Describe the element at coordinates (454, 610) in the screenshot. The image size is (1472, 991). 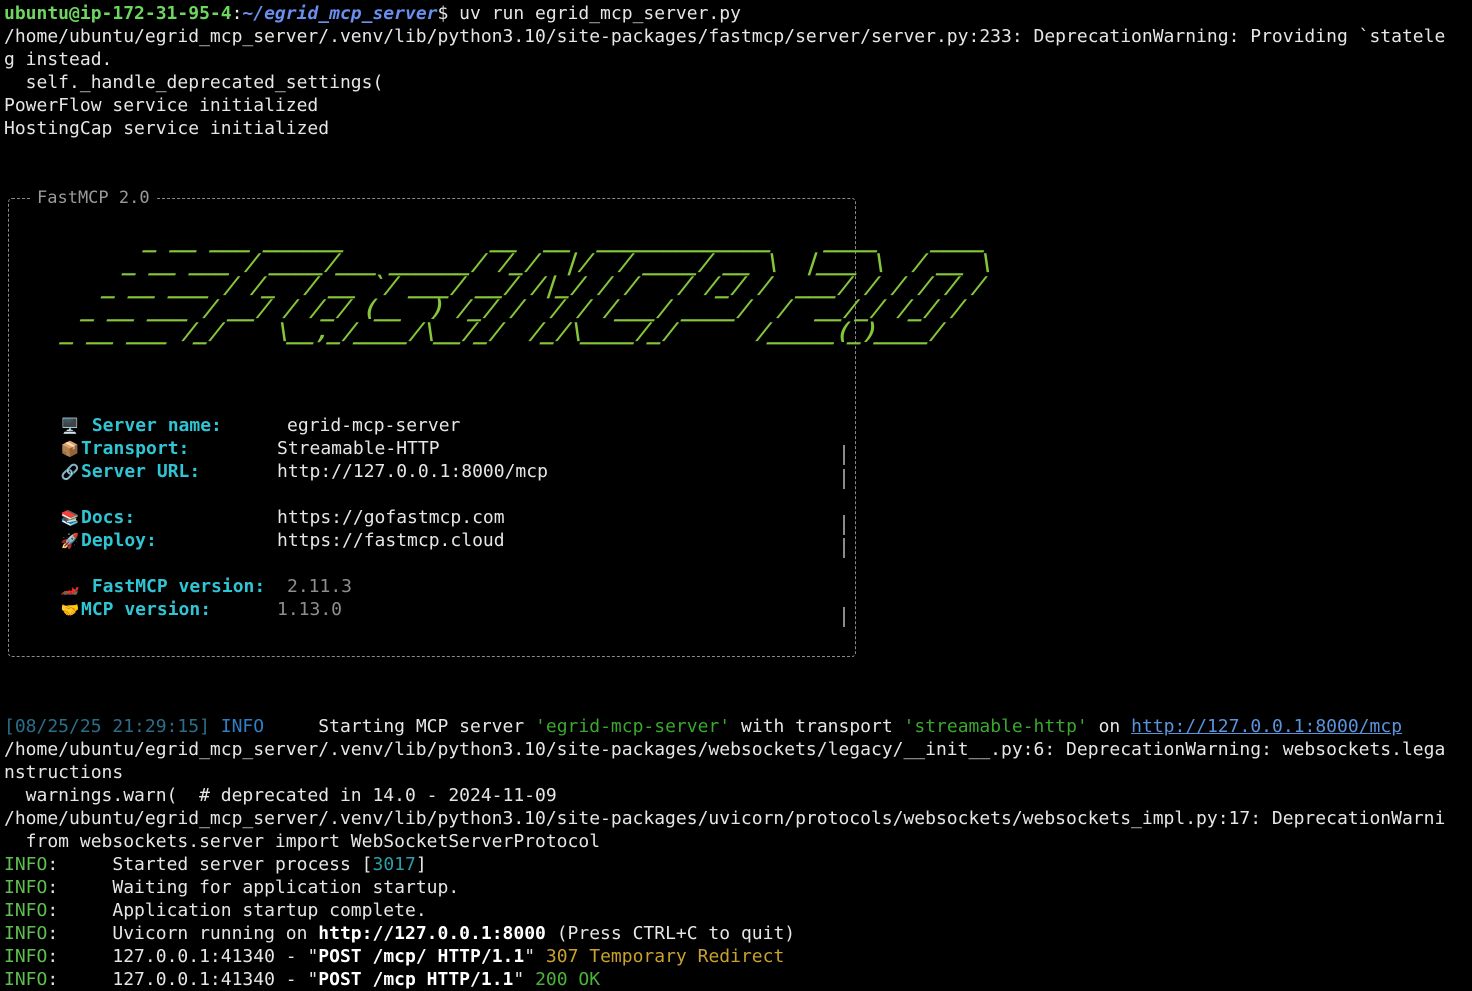
I see `info-row-mcp-version: 🤝MCP version: 1.13.0` at that location.